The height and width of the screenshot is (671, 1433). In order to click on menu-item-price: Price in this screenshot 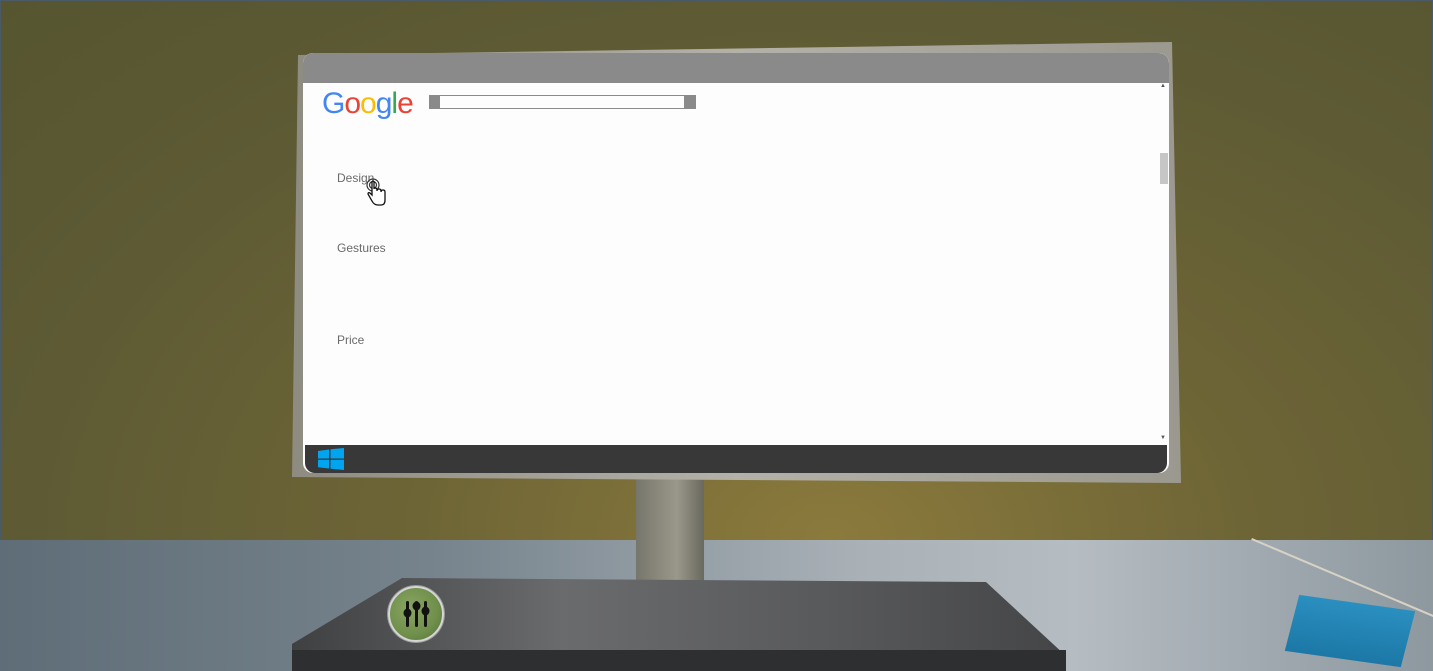, I will do `click(350, 340)`.